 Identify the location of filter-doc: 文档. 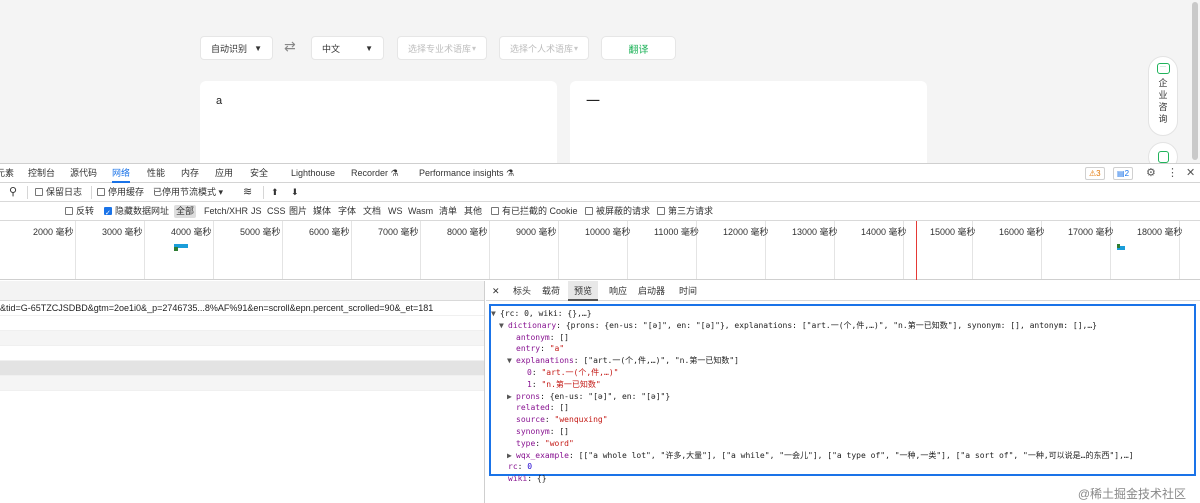
(372, 211).